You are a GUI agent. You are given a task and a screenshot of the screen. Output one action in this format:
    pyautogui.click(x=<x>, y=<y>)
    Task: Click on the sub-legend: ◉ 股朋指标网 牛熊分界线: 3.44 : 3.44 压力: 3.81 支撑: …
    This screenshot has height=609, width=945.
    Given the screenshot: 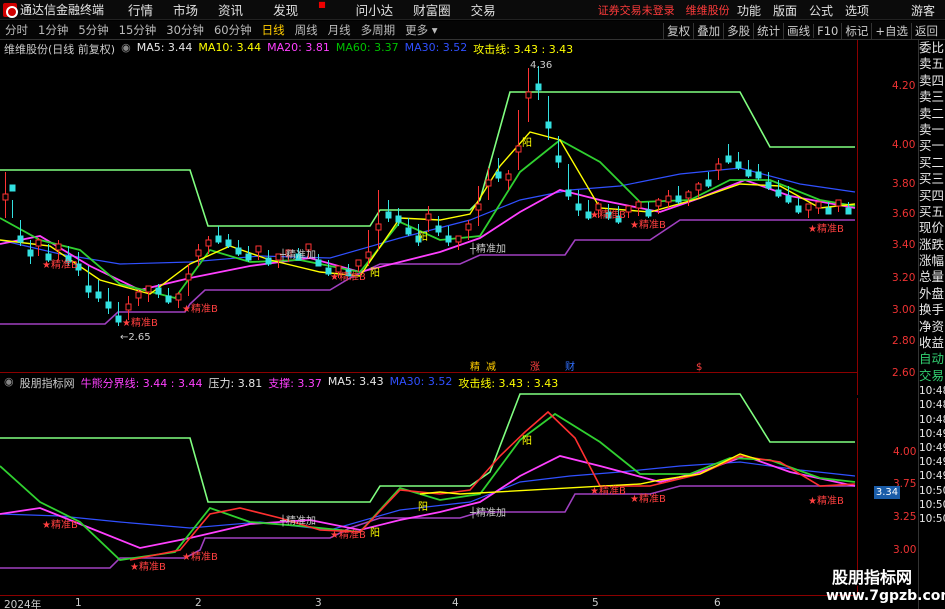 What is the action you would take?
    pyautogui.click(x=284, y=382)
    